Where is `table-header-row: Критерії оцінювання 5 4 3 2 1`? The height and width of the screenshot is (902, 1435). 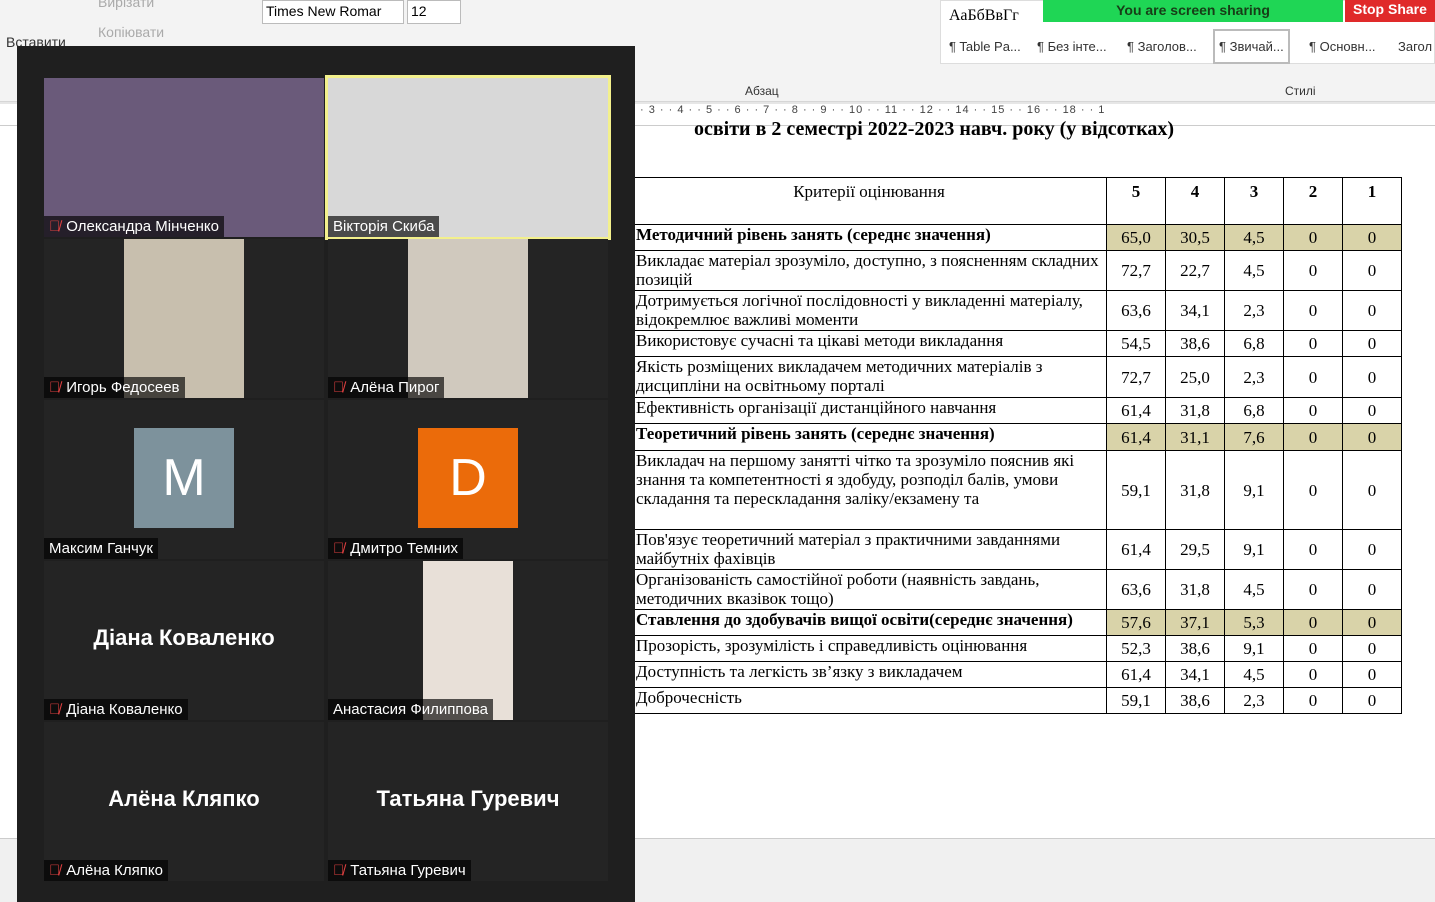 table-header-row: Критерії оцінювання 5 4 3 2 1 is located at coordinates (1001, 201).